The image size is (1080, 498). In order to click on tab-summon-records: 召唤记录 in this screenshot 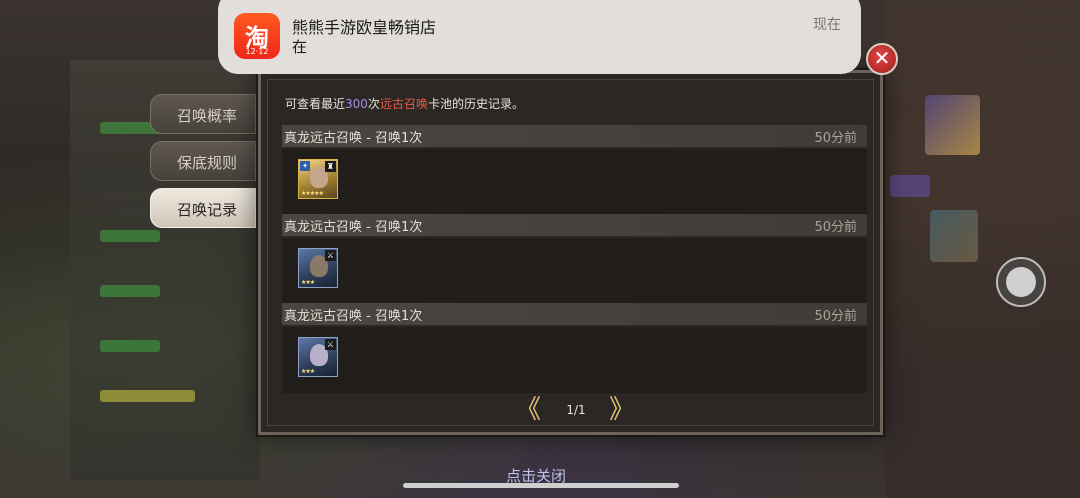, I will do `click(203, 208)`.